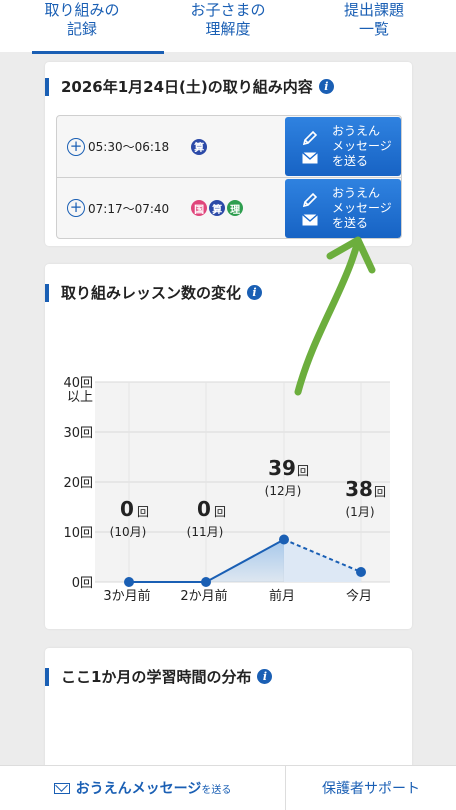  What do you see at coordinates (360, 512) in the screenshot?
I see `month-label: (1月)` at bounding box center [360, 512].